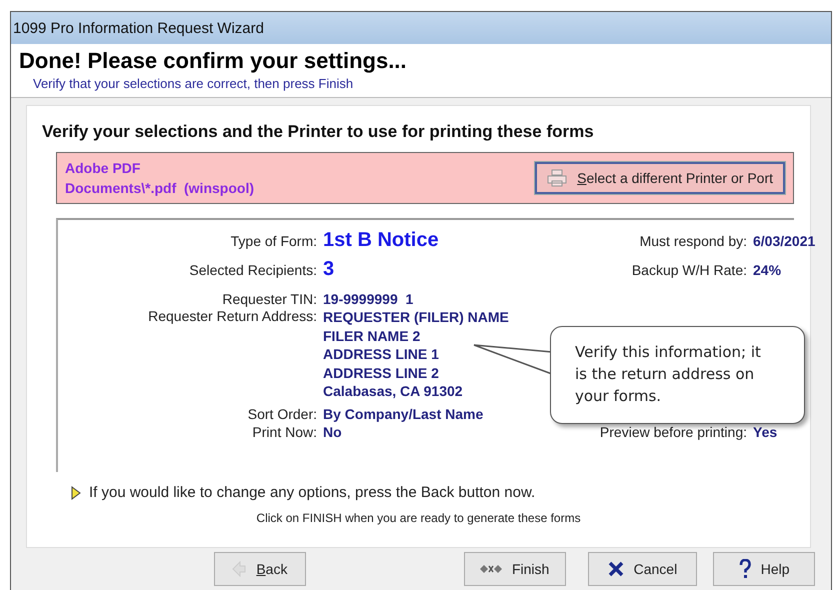 The width and height of the screenshot is (837, 590). What do you see at coordinates (767, 269) in the screenshot?
I see `field-value: 24%` at bounding box center [767, 269].